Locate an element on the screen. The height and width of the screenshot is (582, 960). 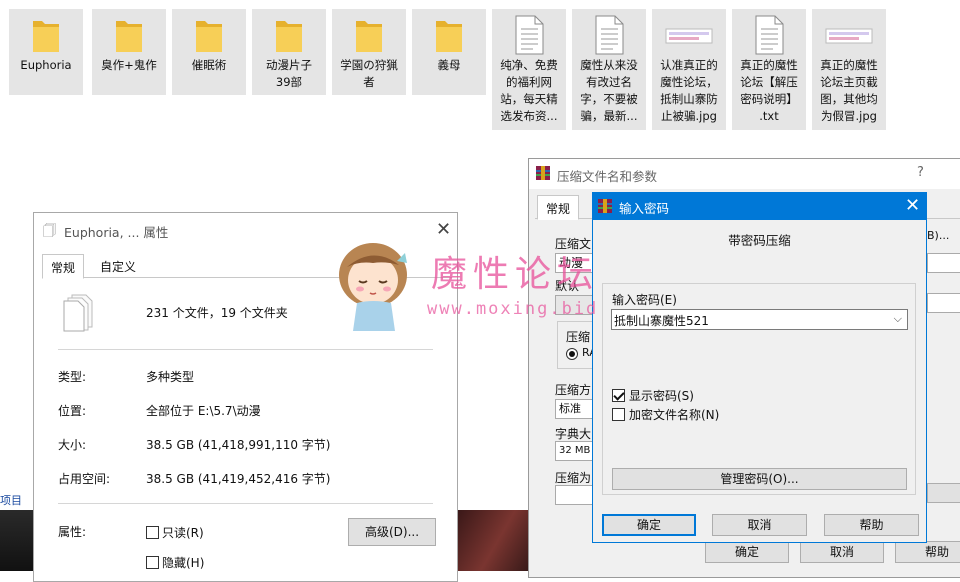
options-select is located at coordinates (943, 303).